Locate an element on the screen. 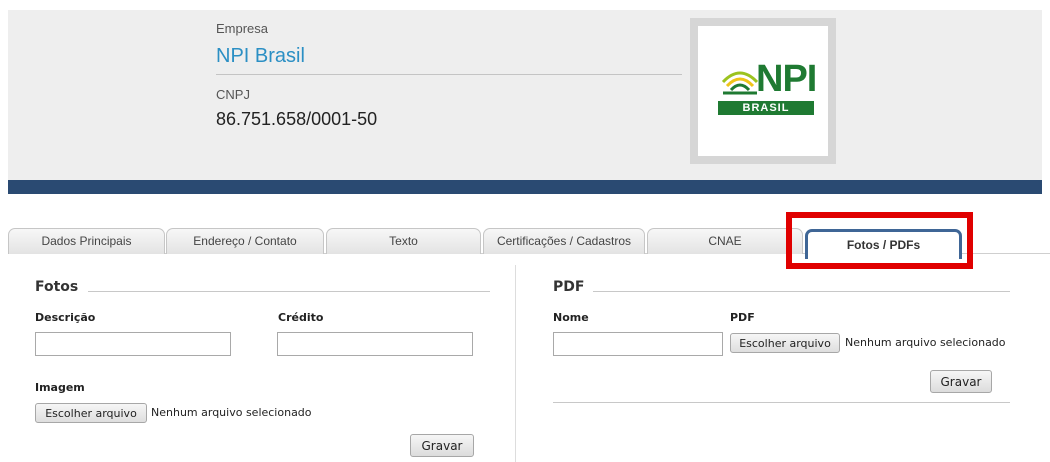 The height and width of the screenshot is (462, 1050). logo-text: NPI is located at coordinates (786, 79).